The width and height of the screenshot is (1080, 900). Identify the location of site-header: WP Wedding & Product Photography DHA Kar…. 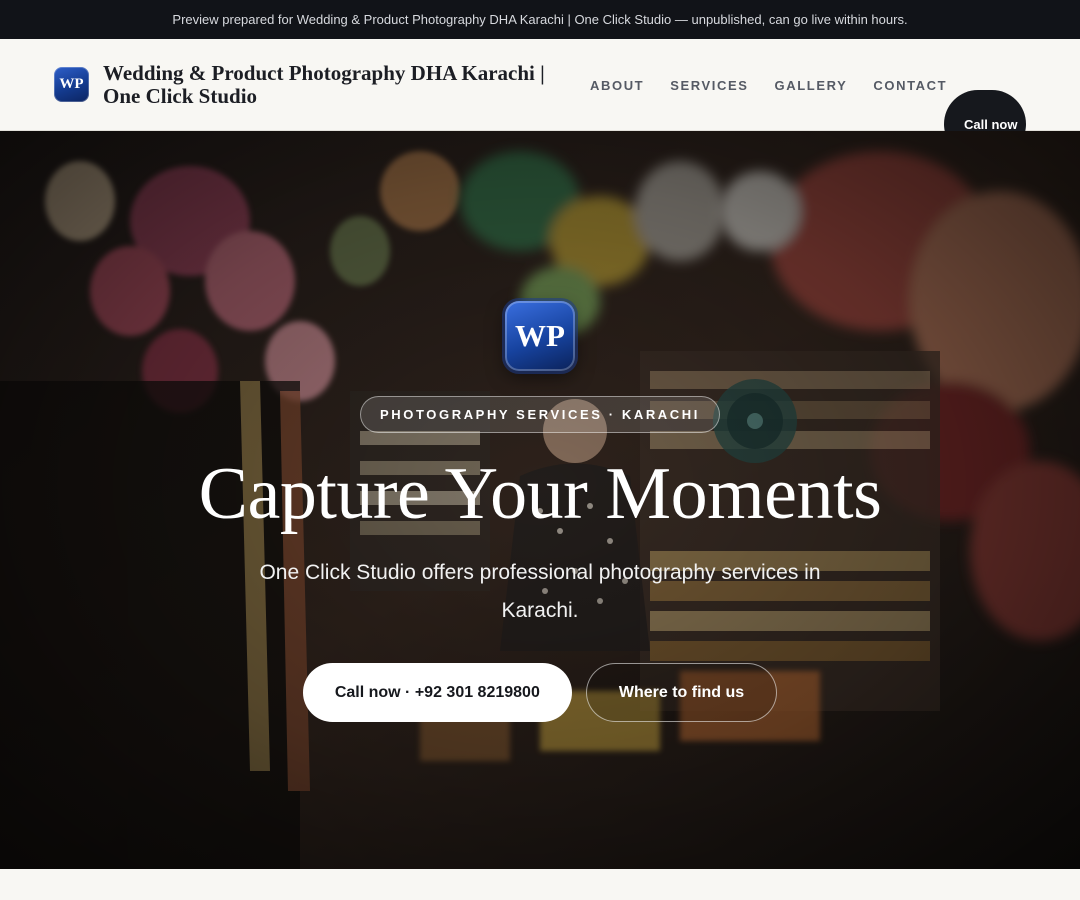
(540, 98).